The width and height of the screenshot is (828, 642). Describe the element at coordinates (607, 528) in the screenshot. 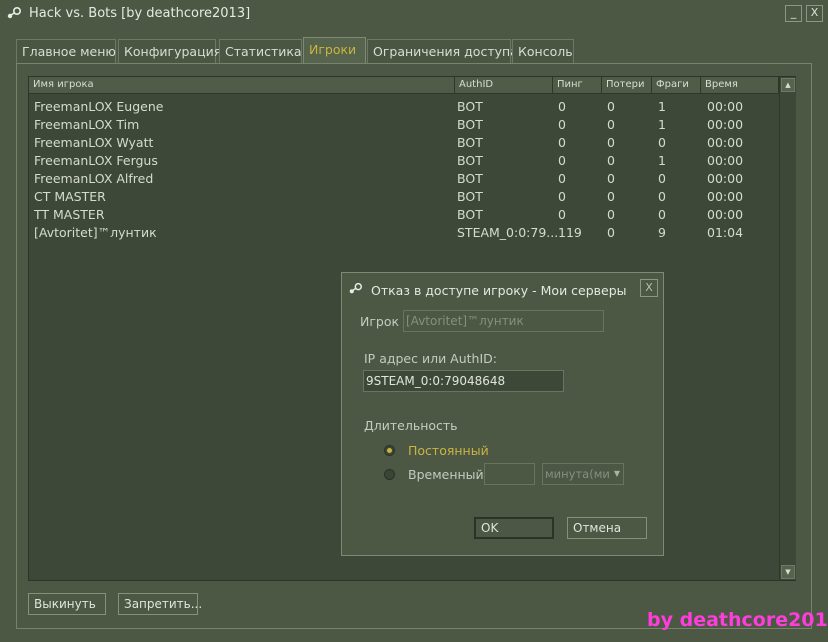

I see `cancel-button: Отмена` at that location.